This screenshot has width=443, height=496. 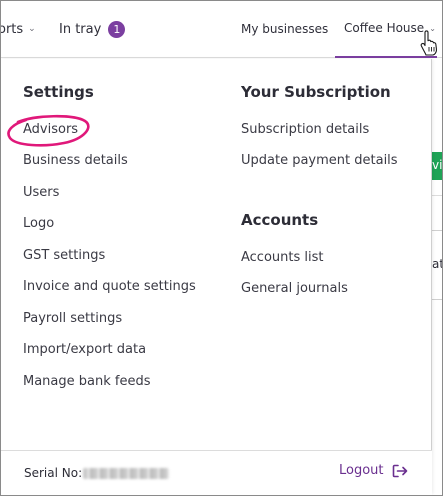 I want to click on menu-item-payroll-settings: Payroll settings, so click(x=72, y=318).